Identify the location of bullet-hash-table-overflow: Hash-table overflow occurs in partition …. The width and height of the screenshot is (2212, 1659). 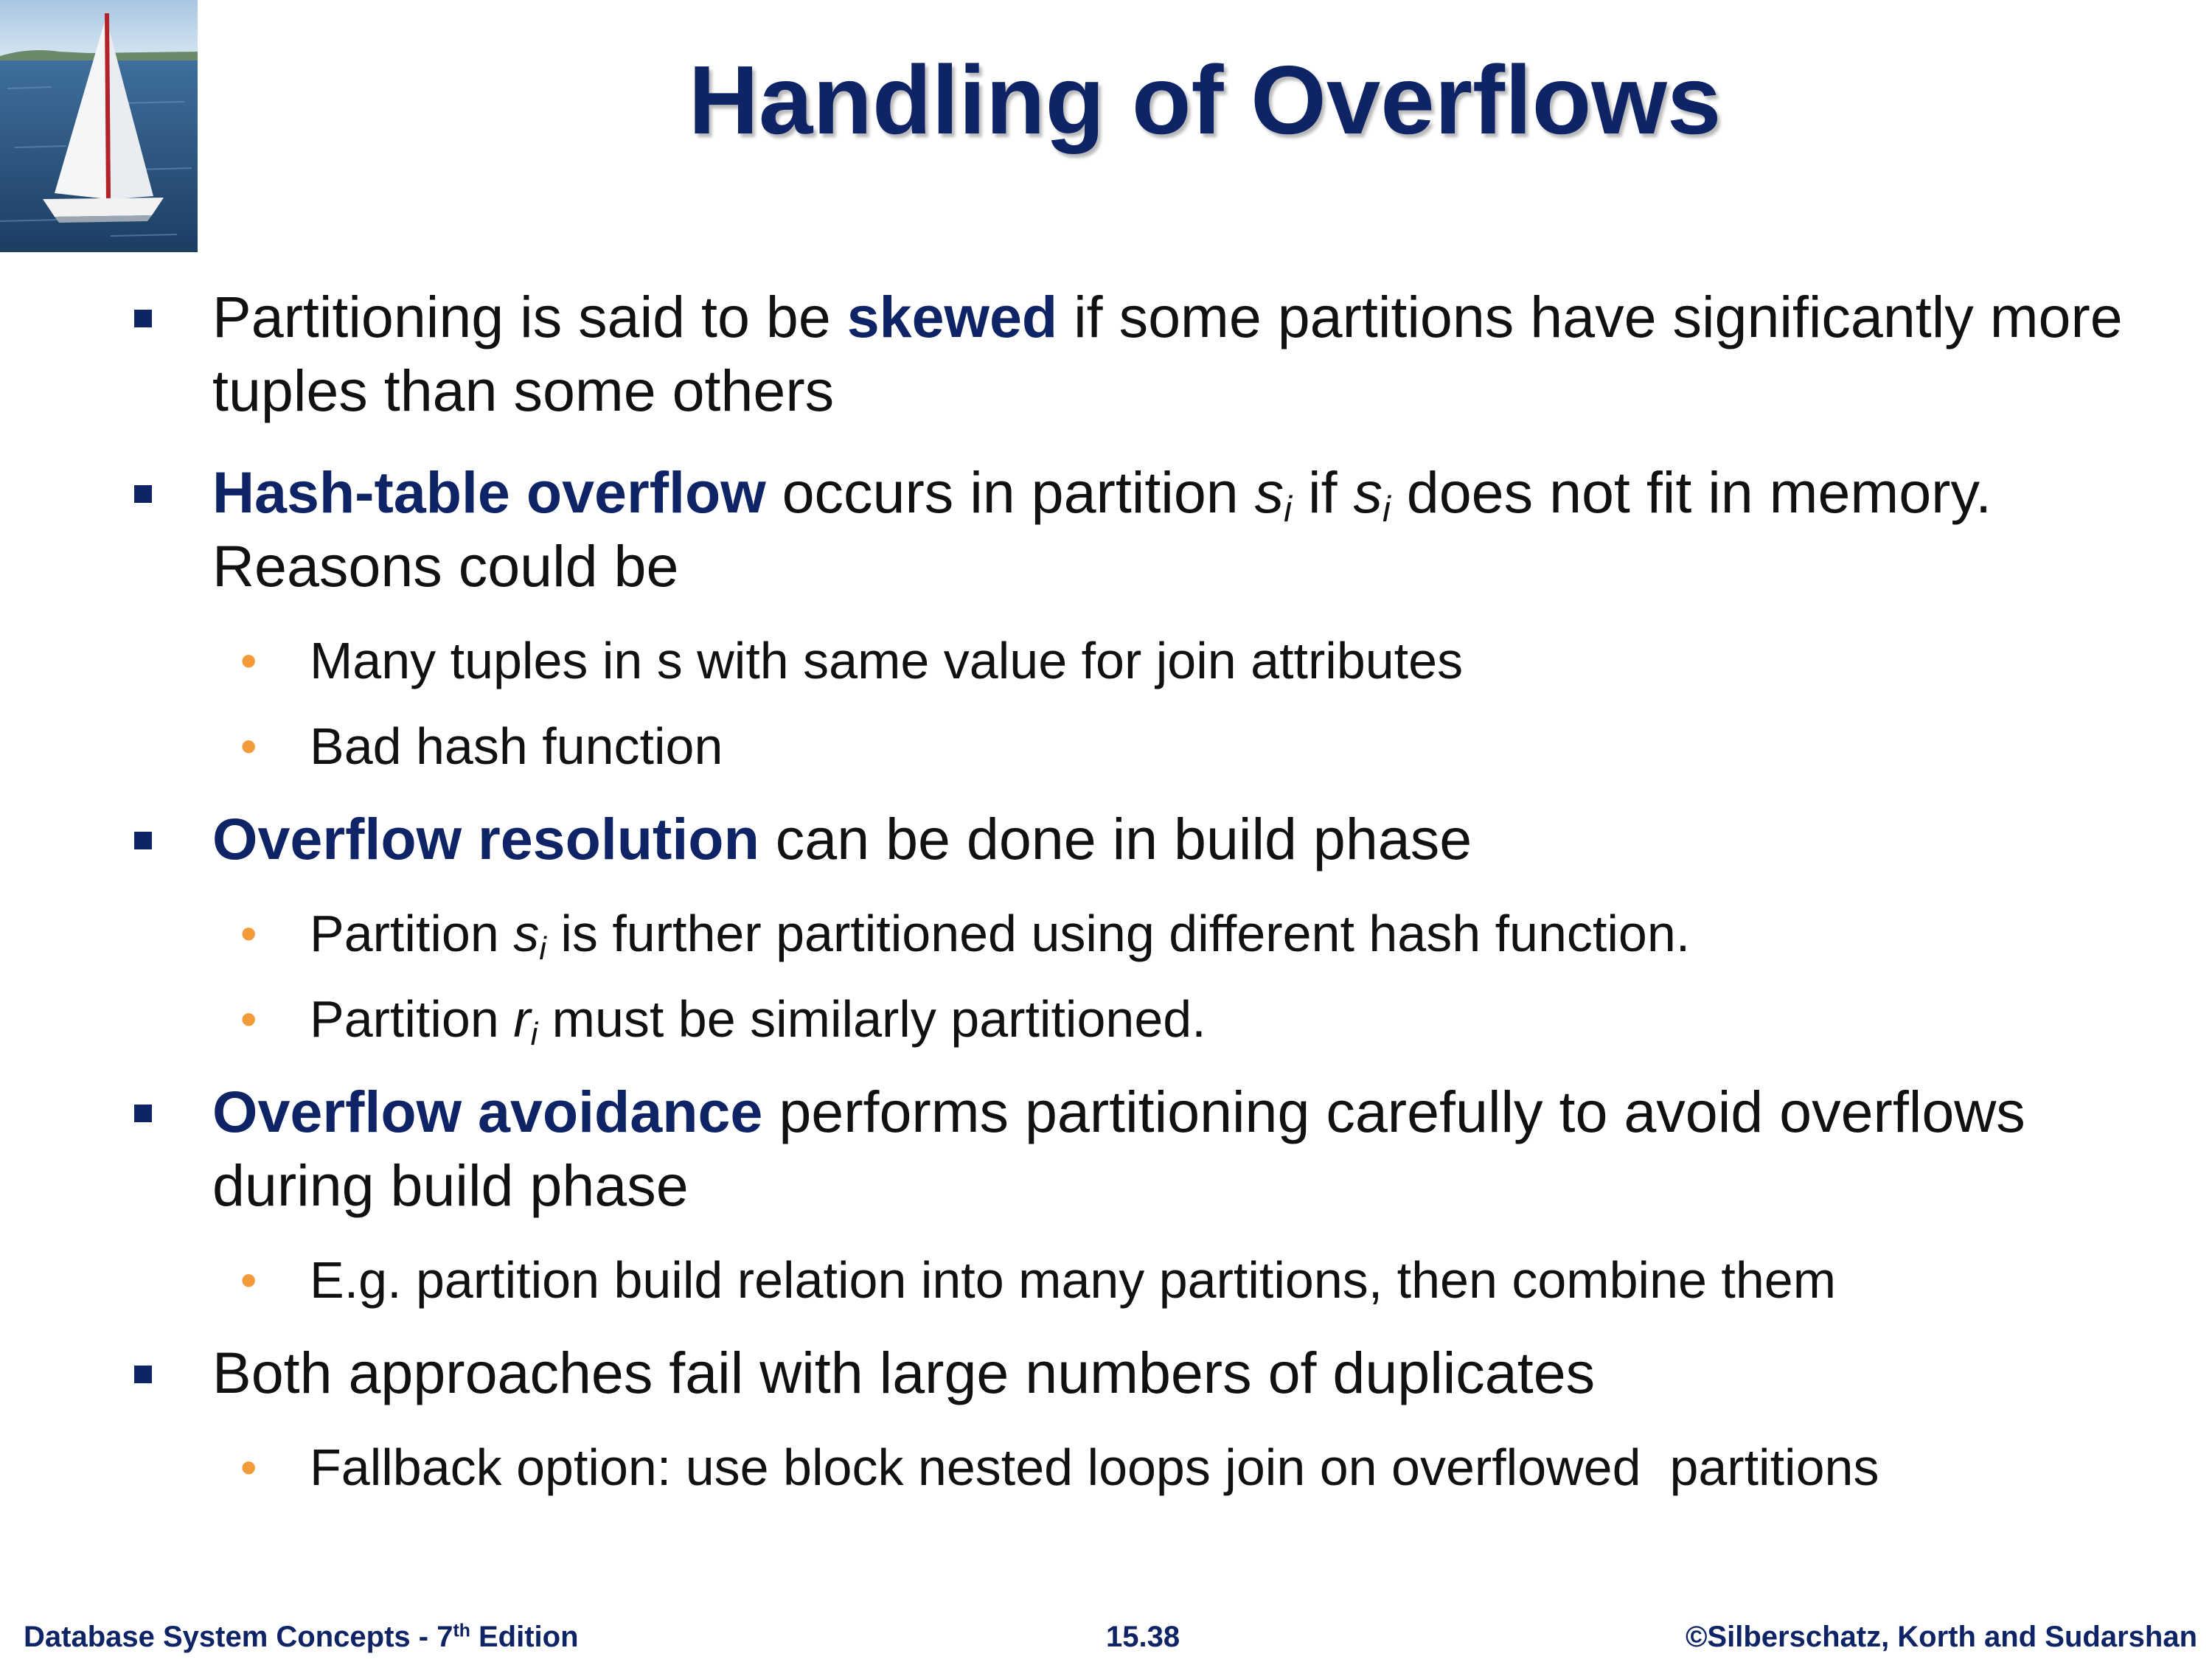
(1106, 529).